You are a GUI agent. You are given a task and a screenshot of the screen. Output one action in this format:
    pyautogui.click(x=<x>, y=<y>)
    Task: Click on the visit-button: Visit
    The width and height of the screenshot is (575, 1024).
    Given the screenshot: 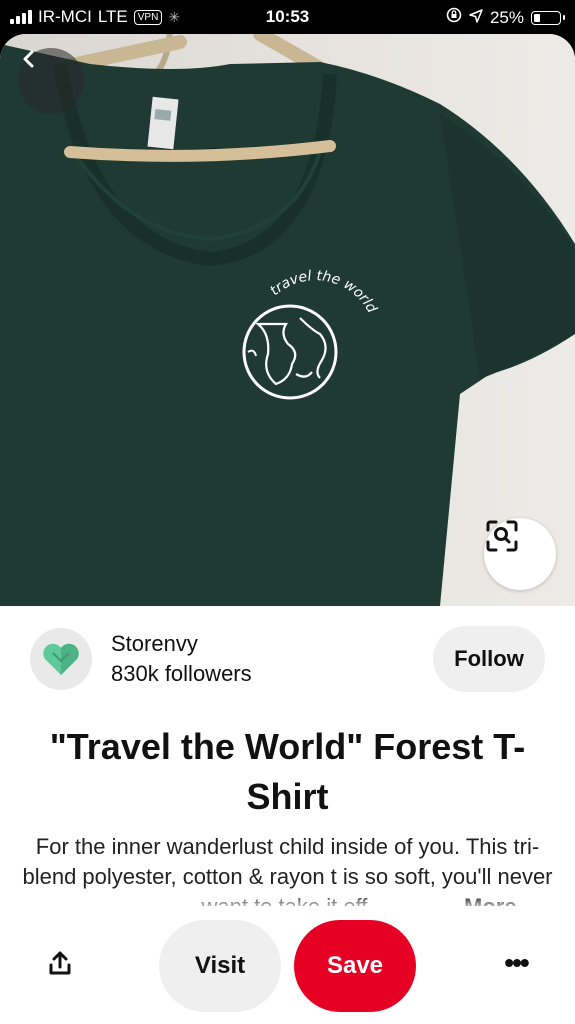 What is the action you would take?
    pyautogui.click(x=220, y=966)
    